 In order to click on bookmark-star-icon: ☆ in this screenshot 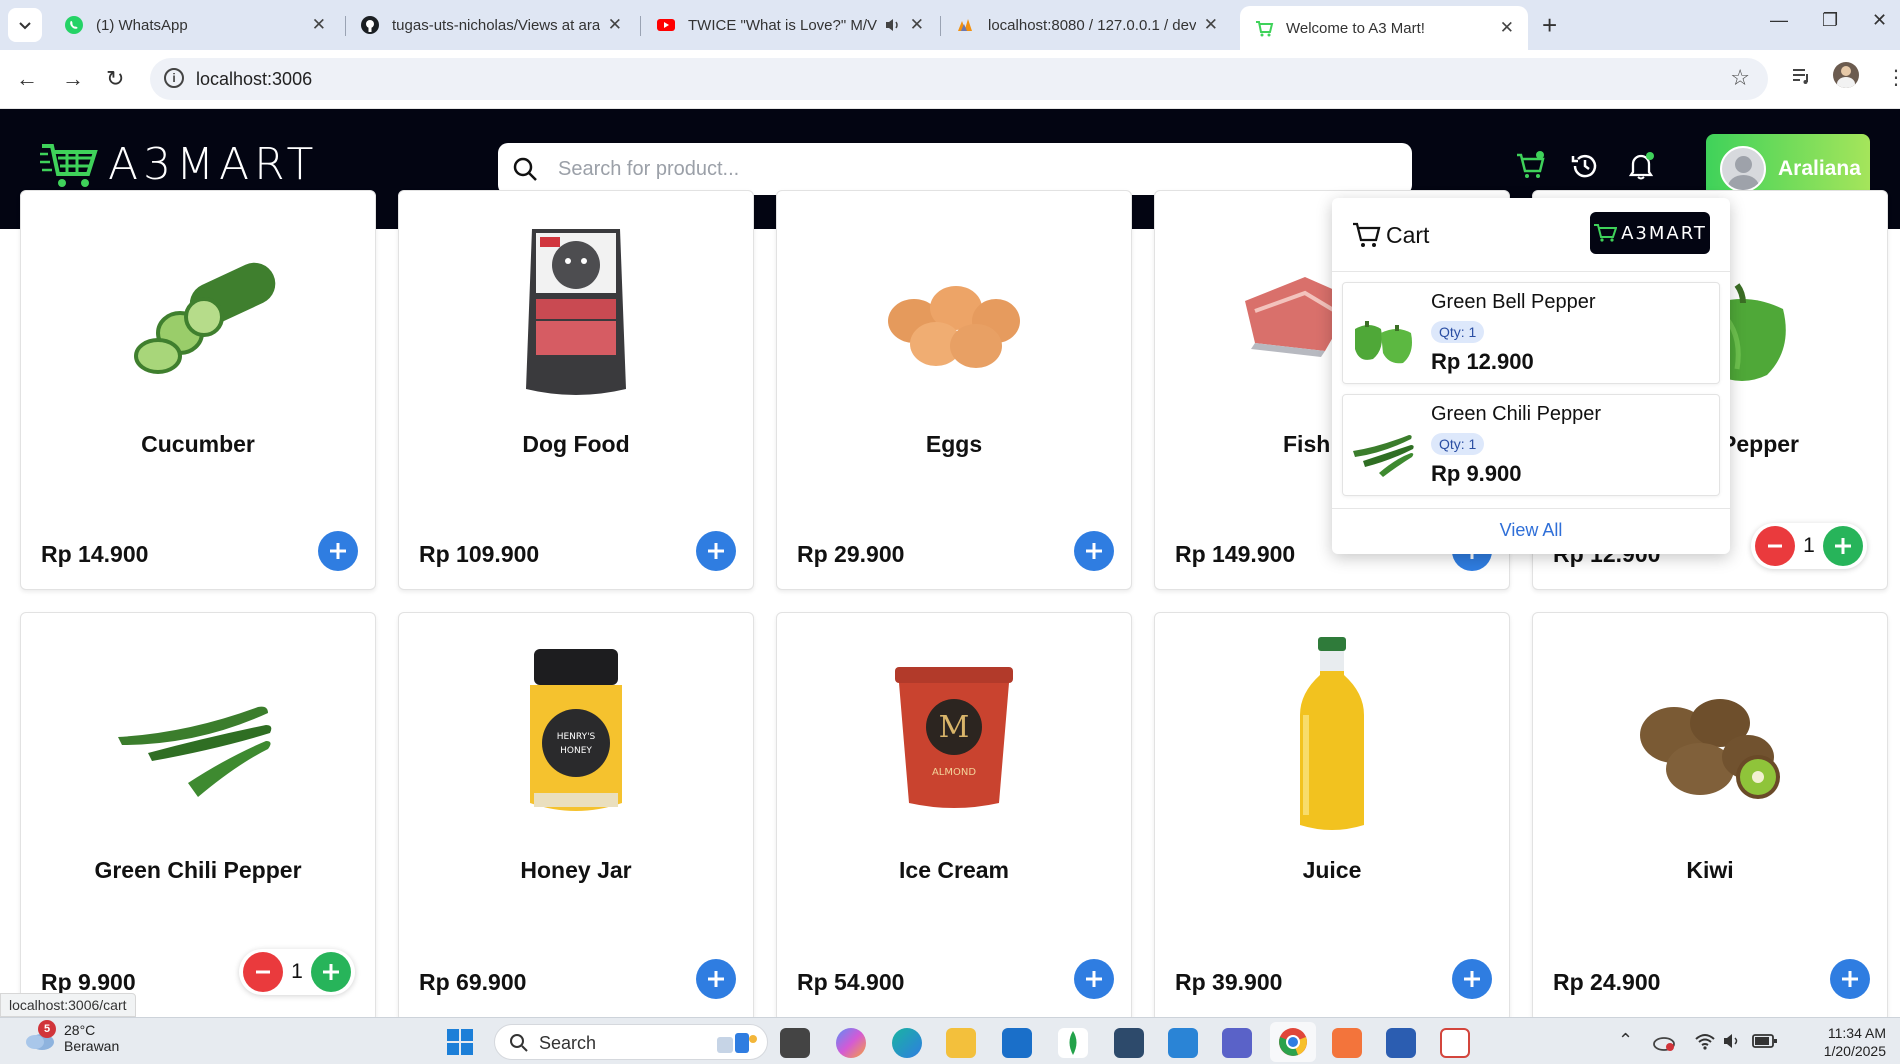, I will do `click(1740, 78)`.